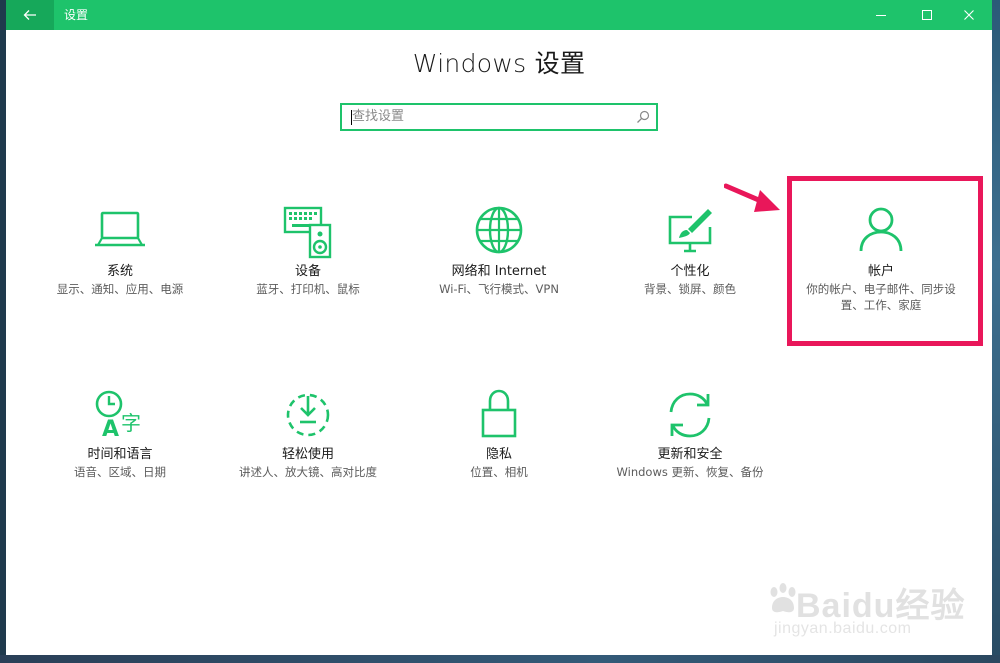 This screenshot has height=663, width=1000. Describe the element at coordinates (131, 423) in the screenshot. I see `svg-text: 字` at that location.